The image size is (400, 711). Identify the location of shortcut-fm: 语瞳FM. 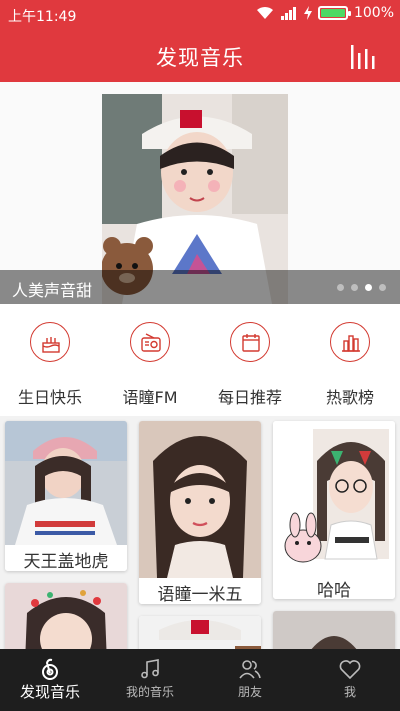
(150, 365).